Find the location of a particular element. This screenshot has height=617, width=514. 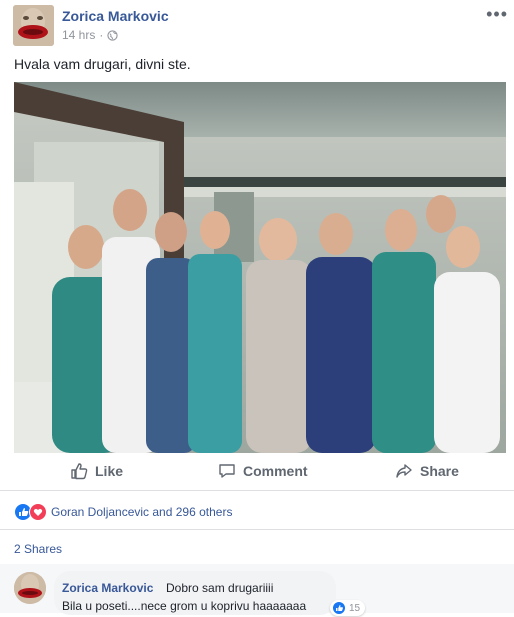

more-options-icon: ••• is located at coordinates (497, 14).